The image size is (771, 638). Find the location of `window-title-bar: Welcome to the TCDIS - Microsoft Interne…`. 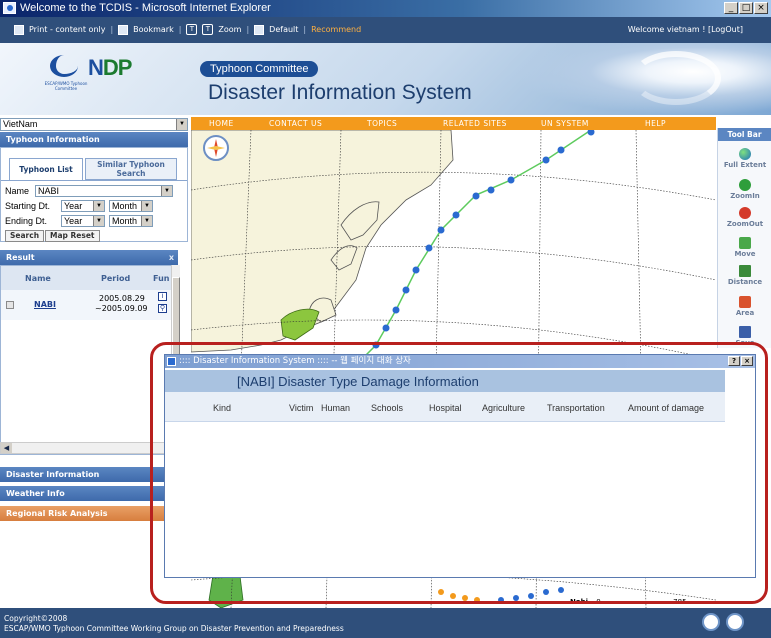

window-title-bar: Welcome to the TCDIS - Microsoft Interne… is located at coordinates (385, 8).